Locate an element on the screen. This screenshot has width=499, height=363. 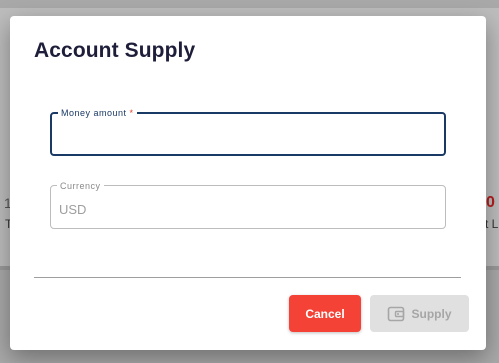
cancel-button: Cancel is located at coordinates (325, 313).